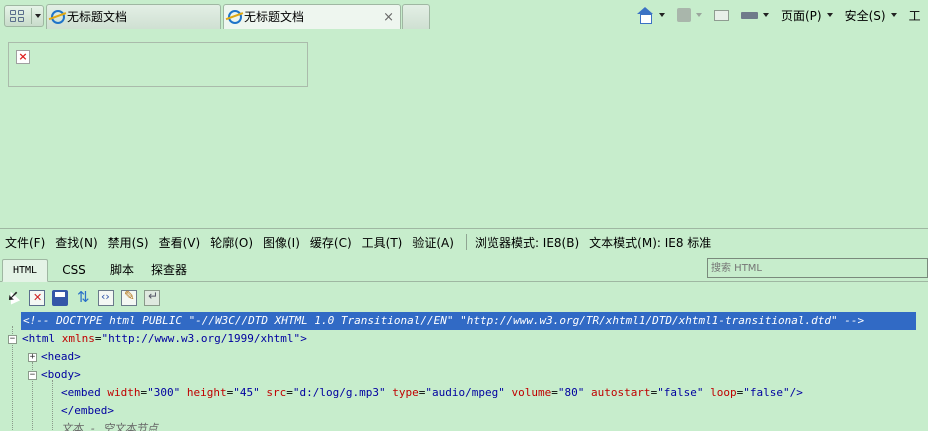 The height and width of the screenshot is (431, 928). Describe the element at coordinates (527, 242) in the screenshot. I see `menu-browser-mode: 浏览器模式: IE8(B)` at that location.